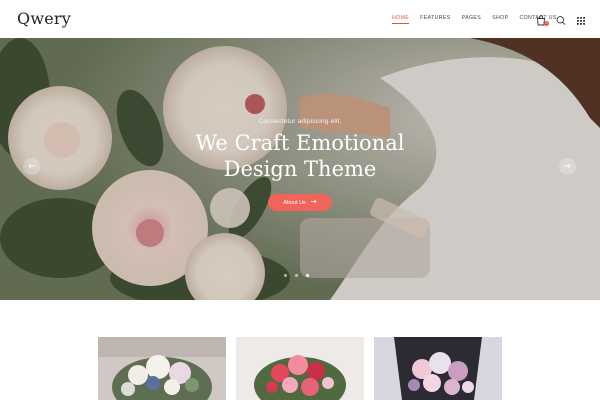 The width and height of the screenshot is (600, 400). Describe the element at coordinates (294, 202) in the screenshot. I see `about-us-label: About Us` at that location.